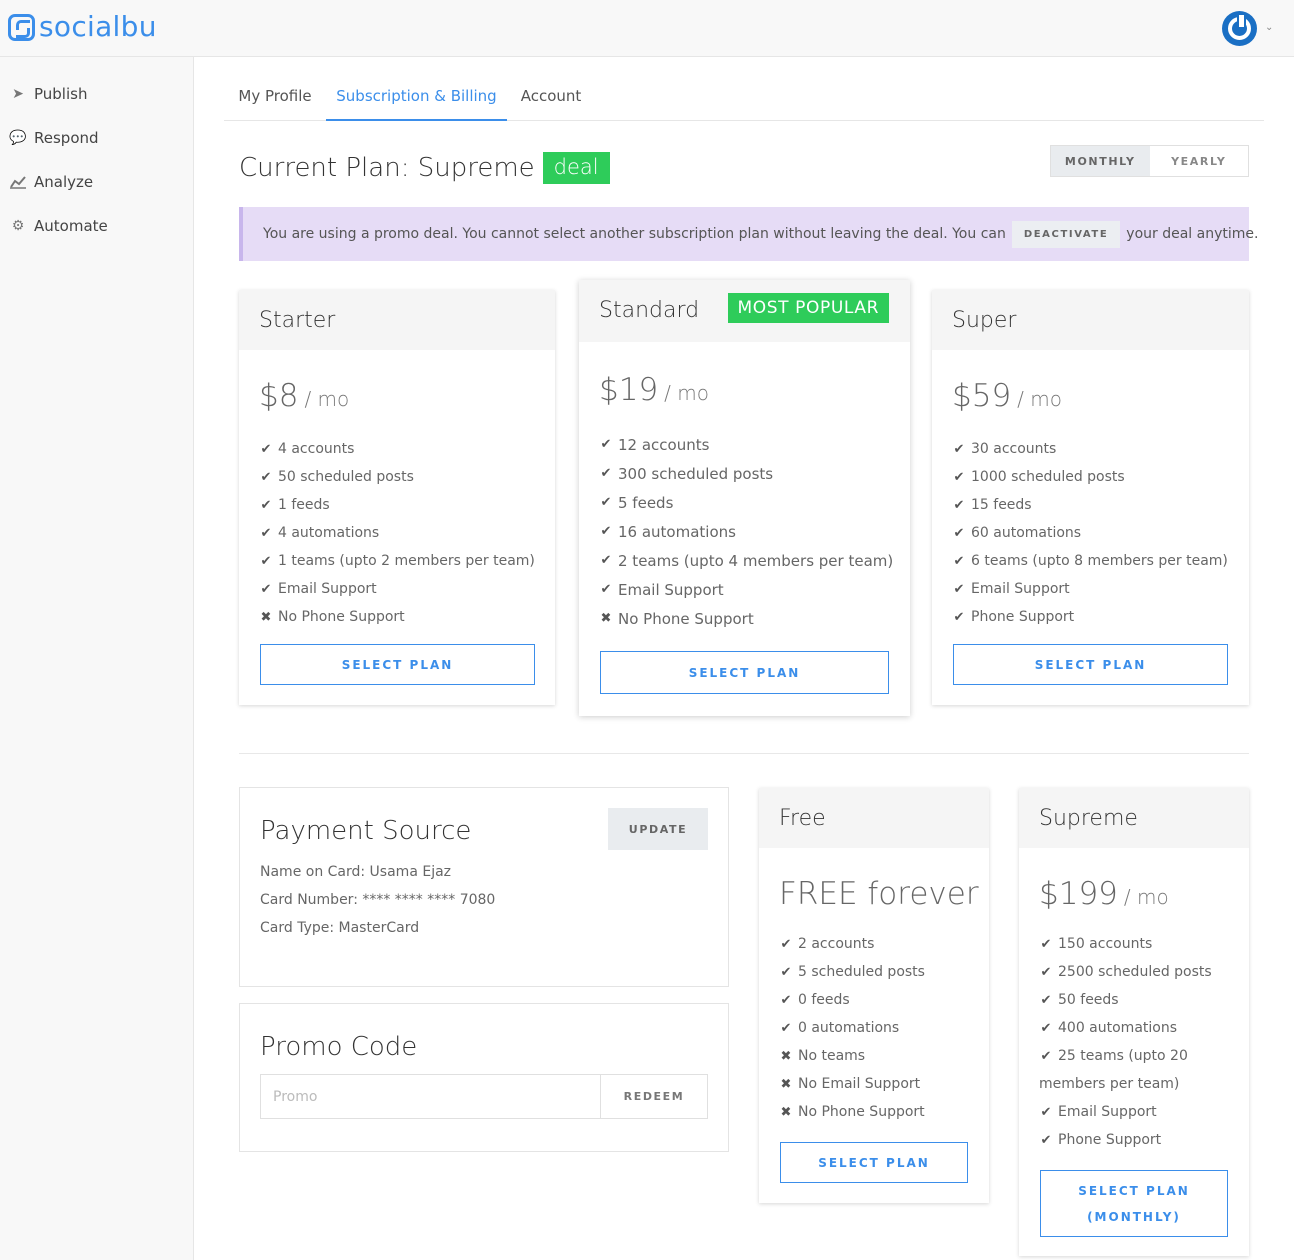  Describe the element at coordinates (339, 1047) in the screenshot. I see `promo-code-title: Promo Code` at that location.